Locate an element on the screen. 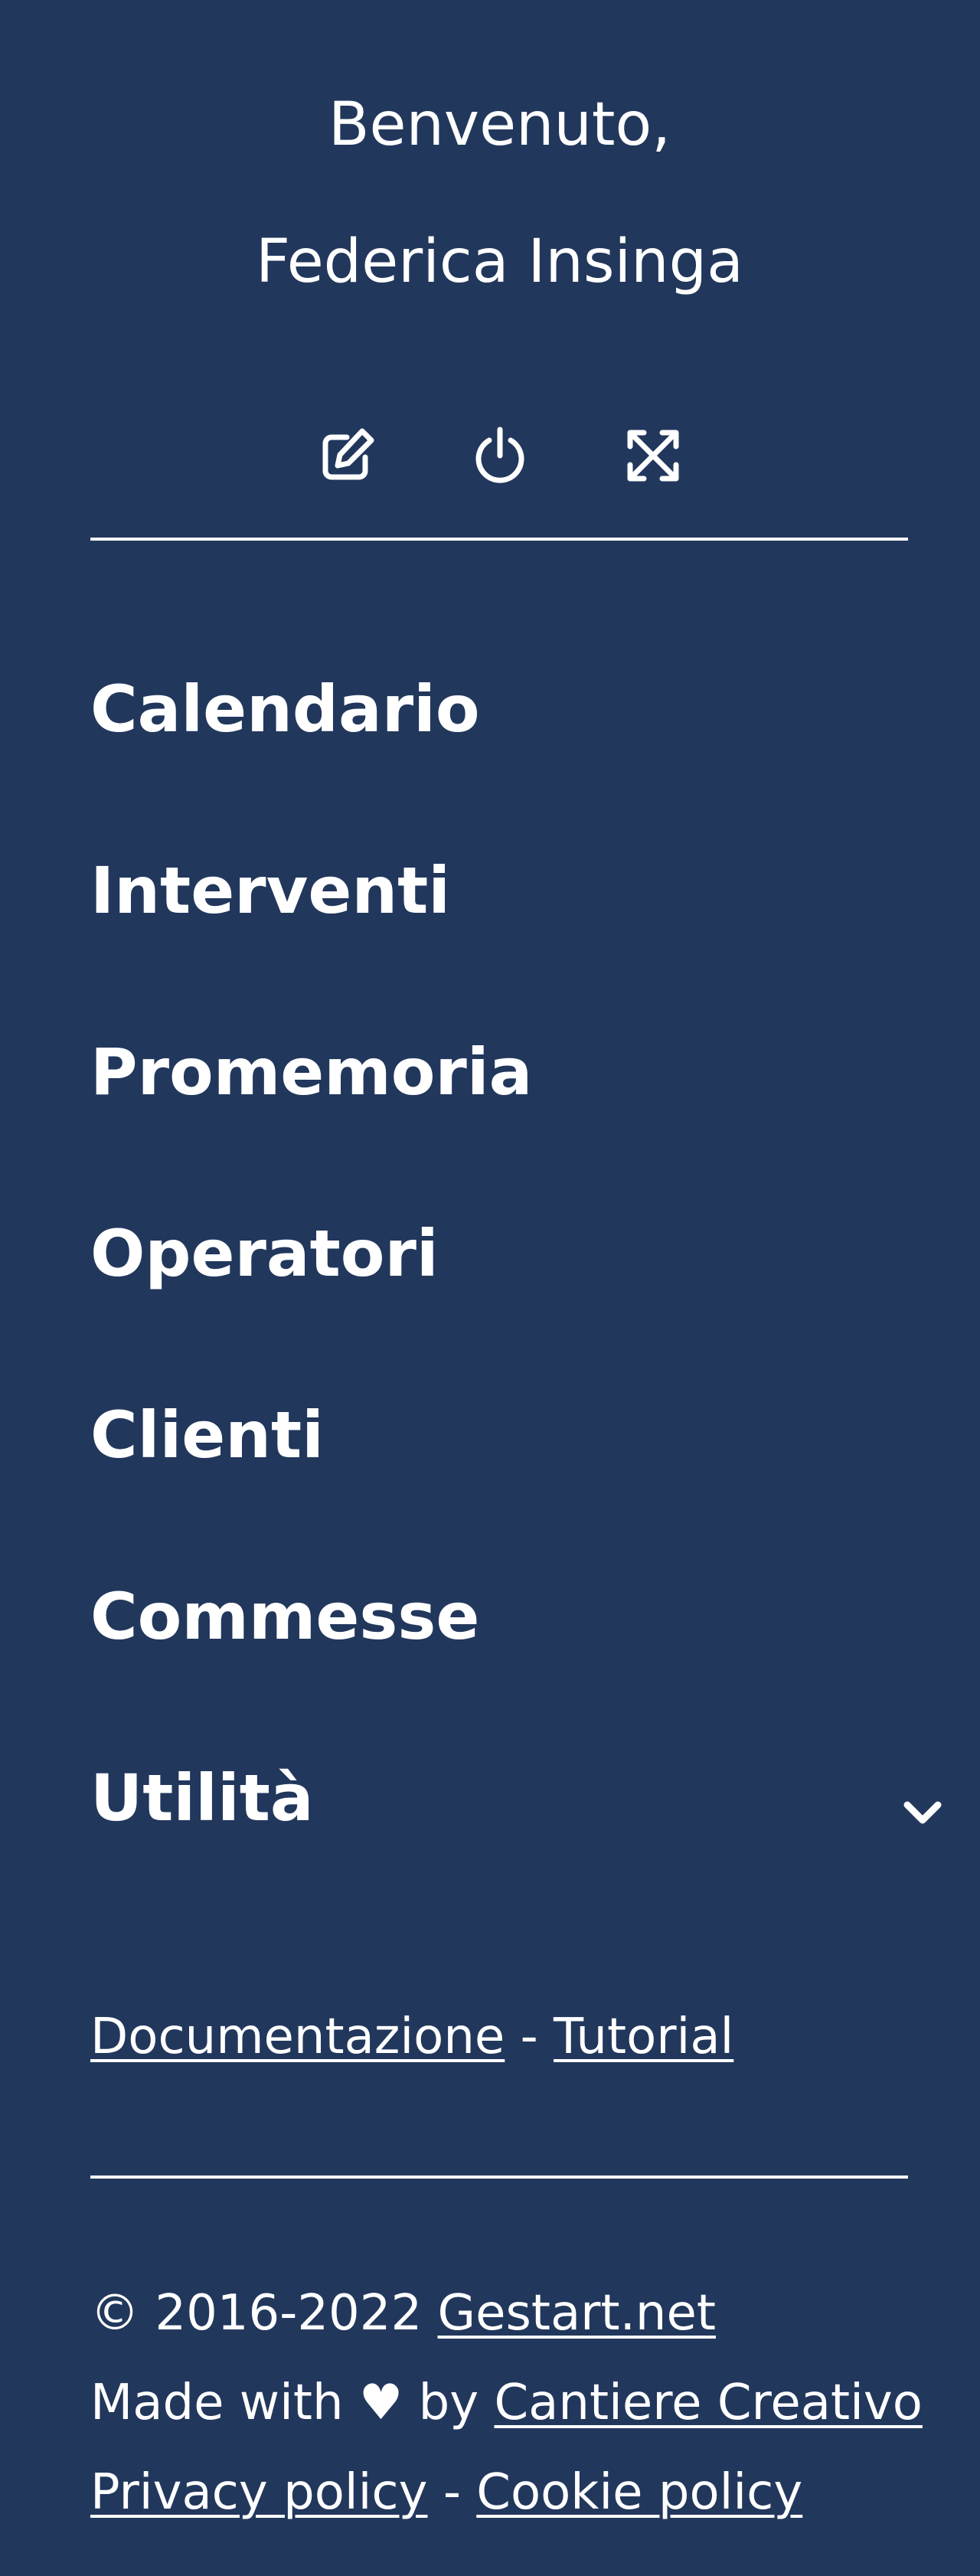 Image resolution: width=980 pixels, height=2576 pixels. nav-item-commesse: Commesse is located at coordinates (513, 1672).